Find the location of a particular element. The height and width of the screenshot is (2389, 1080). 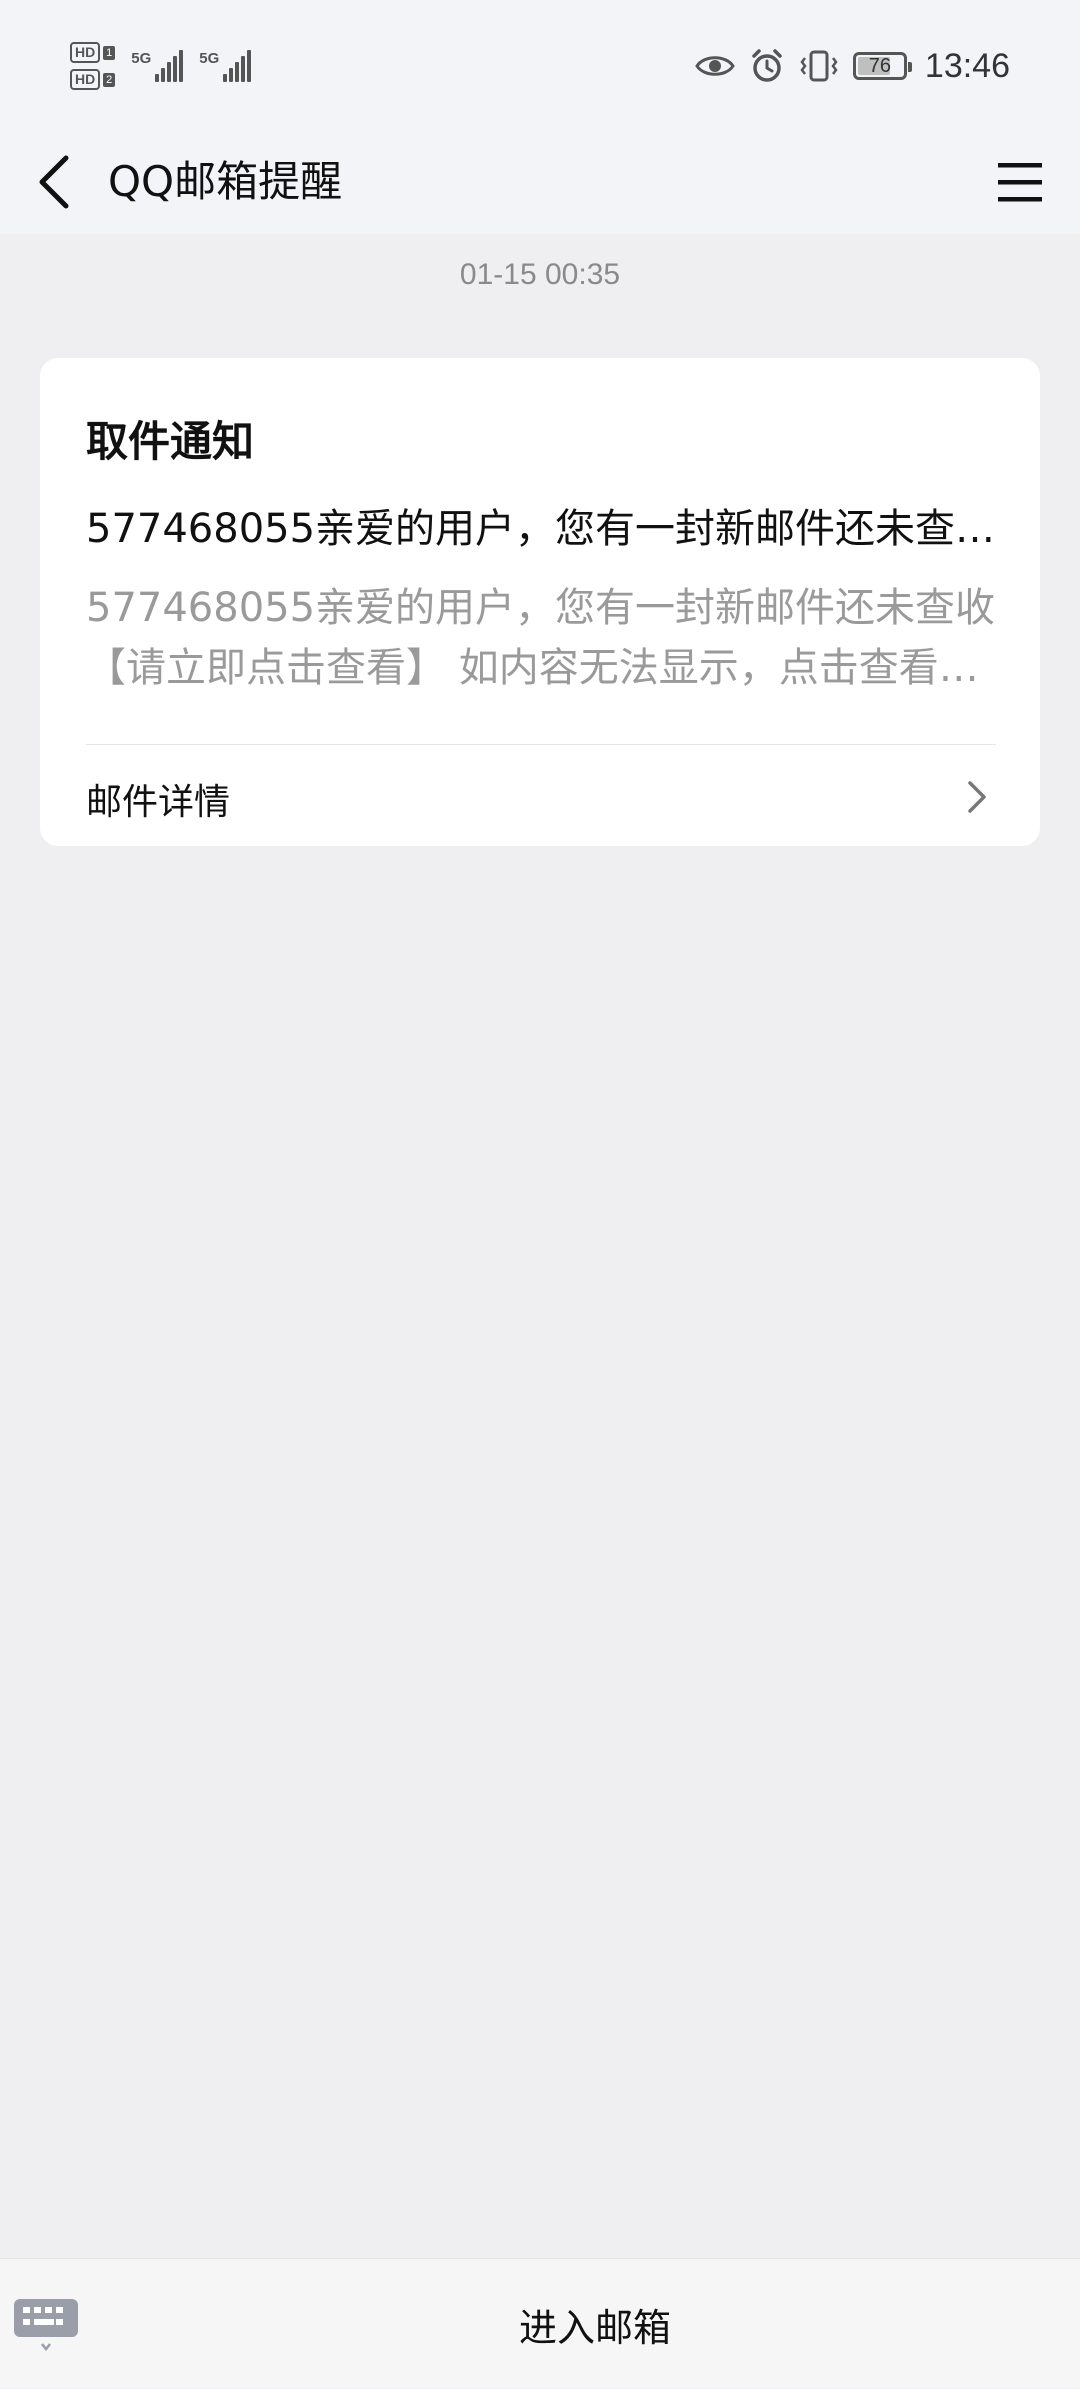

battery-icon: 76 is located at coordinates (882, 66).